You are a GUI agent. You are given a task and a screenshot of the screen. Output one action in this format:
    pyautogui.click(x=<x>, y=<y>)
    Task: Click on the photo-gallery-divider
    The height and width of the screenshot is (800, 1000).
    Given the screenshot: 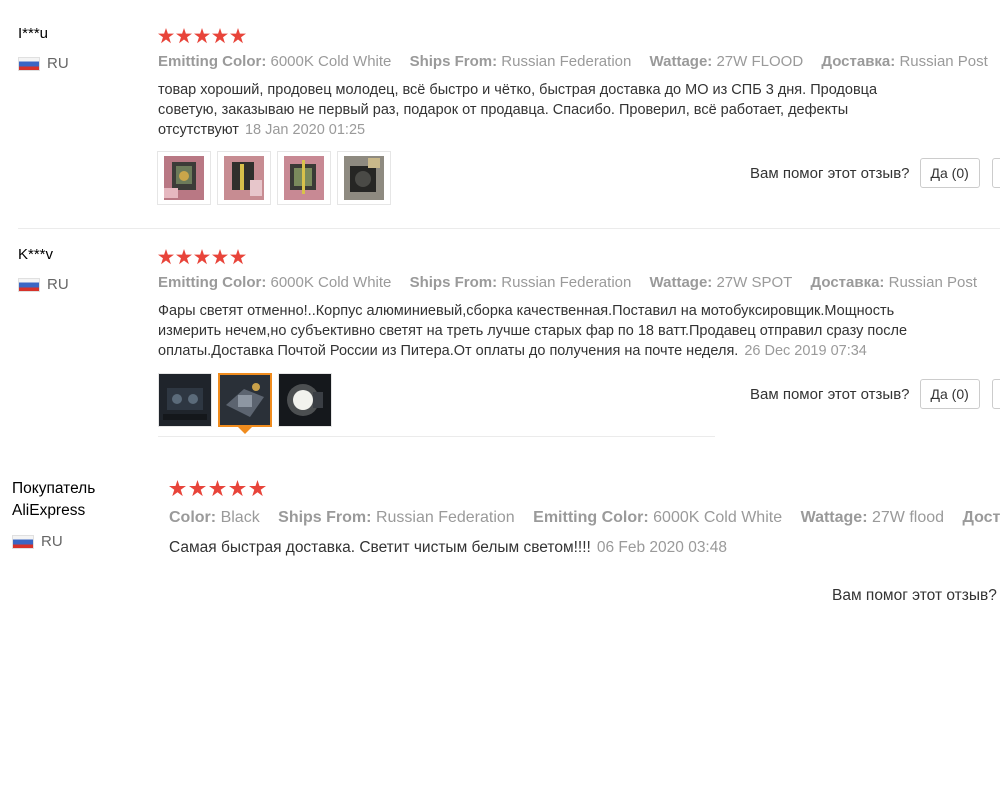 What is the action you would take?
    pyautogui.click(x=436, y=436)
    